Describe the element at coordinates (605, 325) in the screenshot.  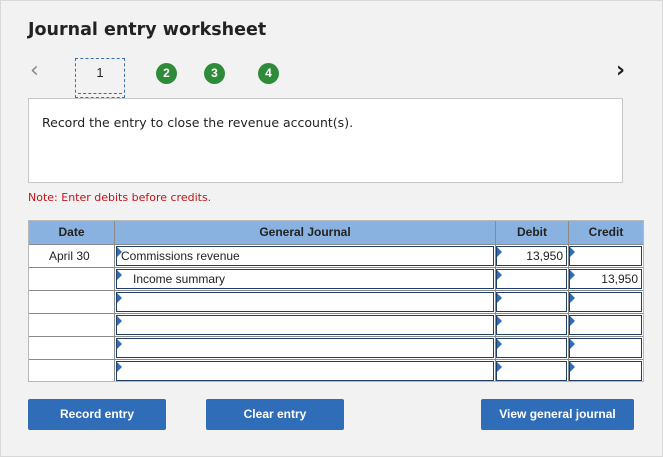
I see `row-4-credit-field` at that location.